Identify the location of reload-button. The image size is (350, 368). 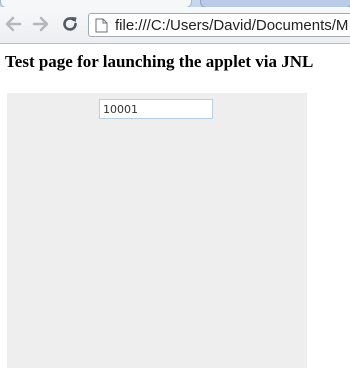
(70, 24).